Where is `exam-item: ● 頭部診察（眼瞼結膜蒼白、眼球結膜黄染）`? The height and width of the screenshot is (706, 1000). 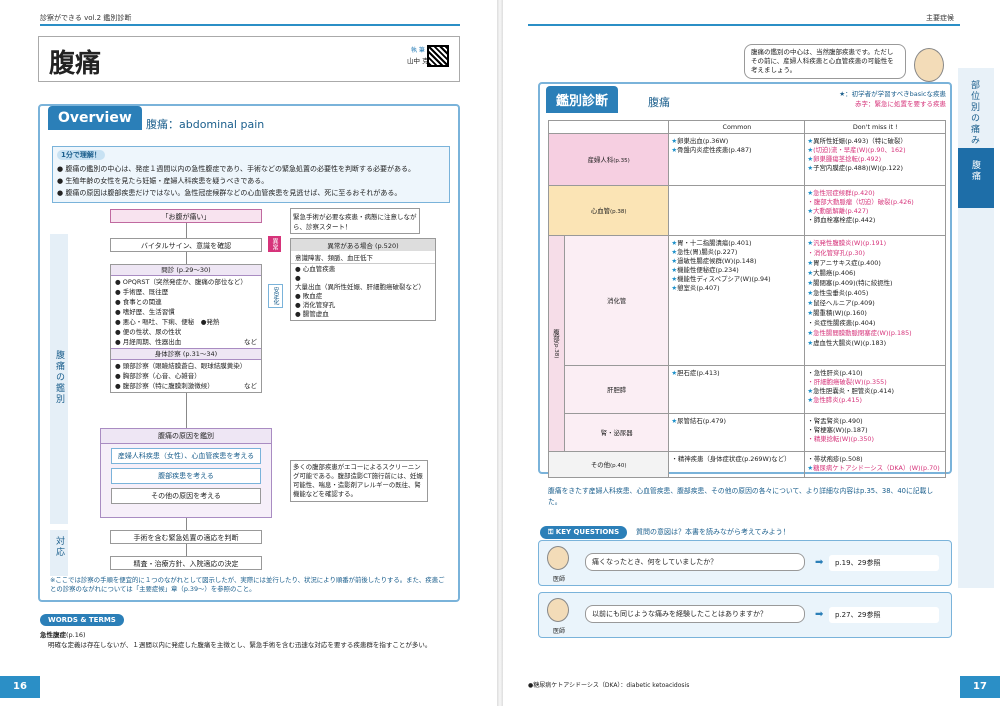
exam-item: ● 頭部診察（眼瞼結膜蒼白、眼球結膜黄染） is located at coordinates (181, 366).